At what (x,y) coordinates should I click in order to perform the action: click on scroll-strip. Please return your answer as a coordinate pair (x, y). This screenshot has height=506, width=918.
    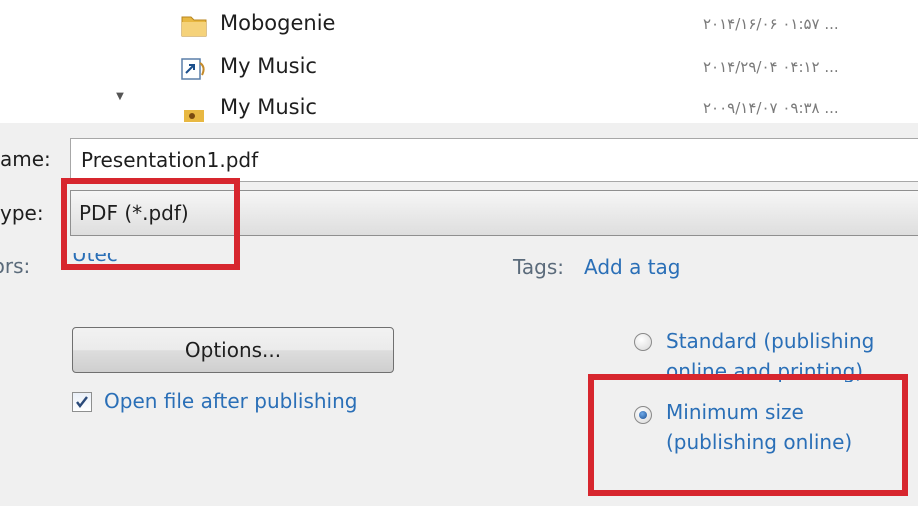
    Looking at the image, I should click on (80, 61).